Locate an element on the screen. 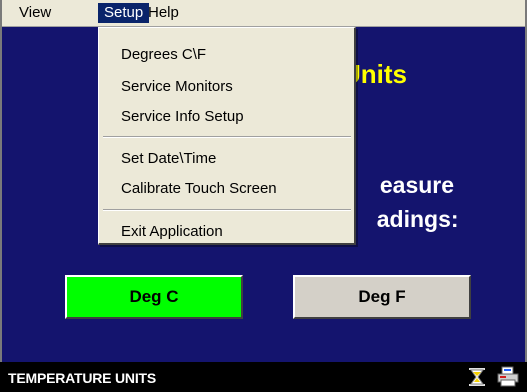 The height and width of the screenshot is (392, 527). window-frame-left is located at coordinates (1, 13).